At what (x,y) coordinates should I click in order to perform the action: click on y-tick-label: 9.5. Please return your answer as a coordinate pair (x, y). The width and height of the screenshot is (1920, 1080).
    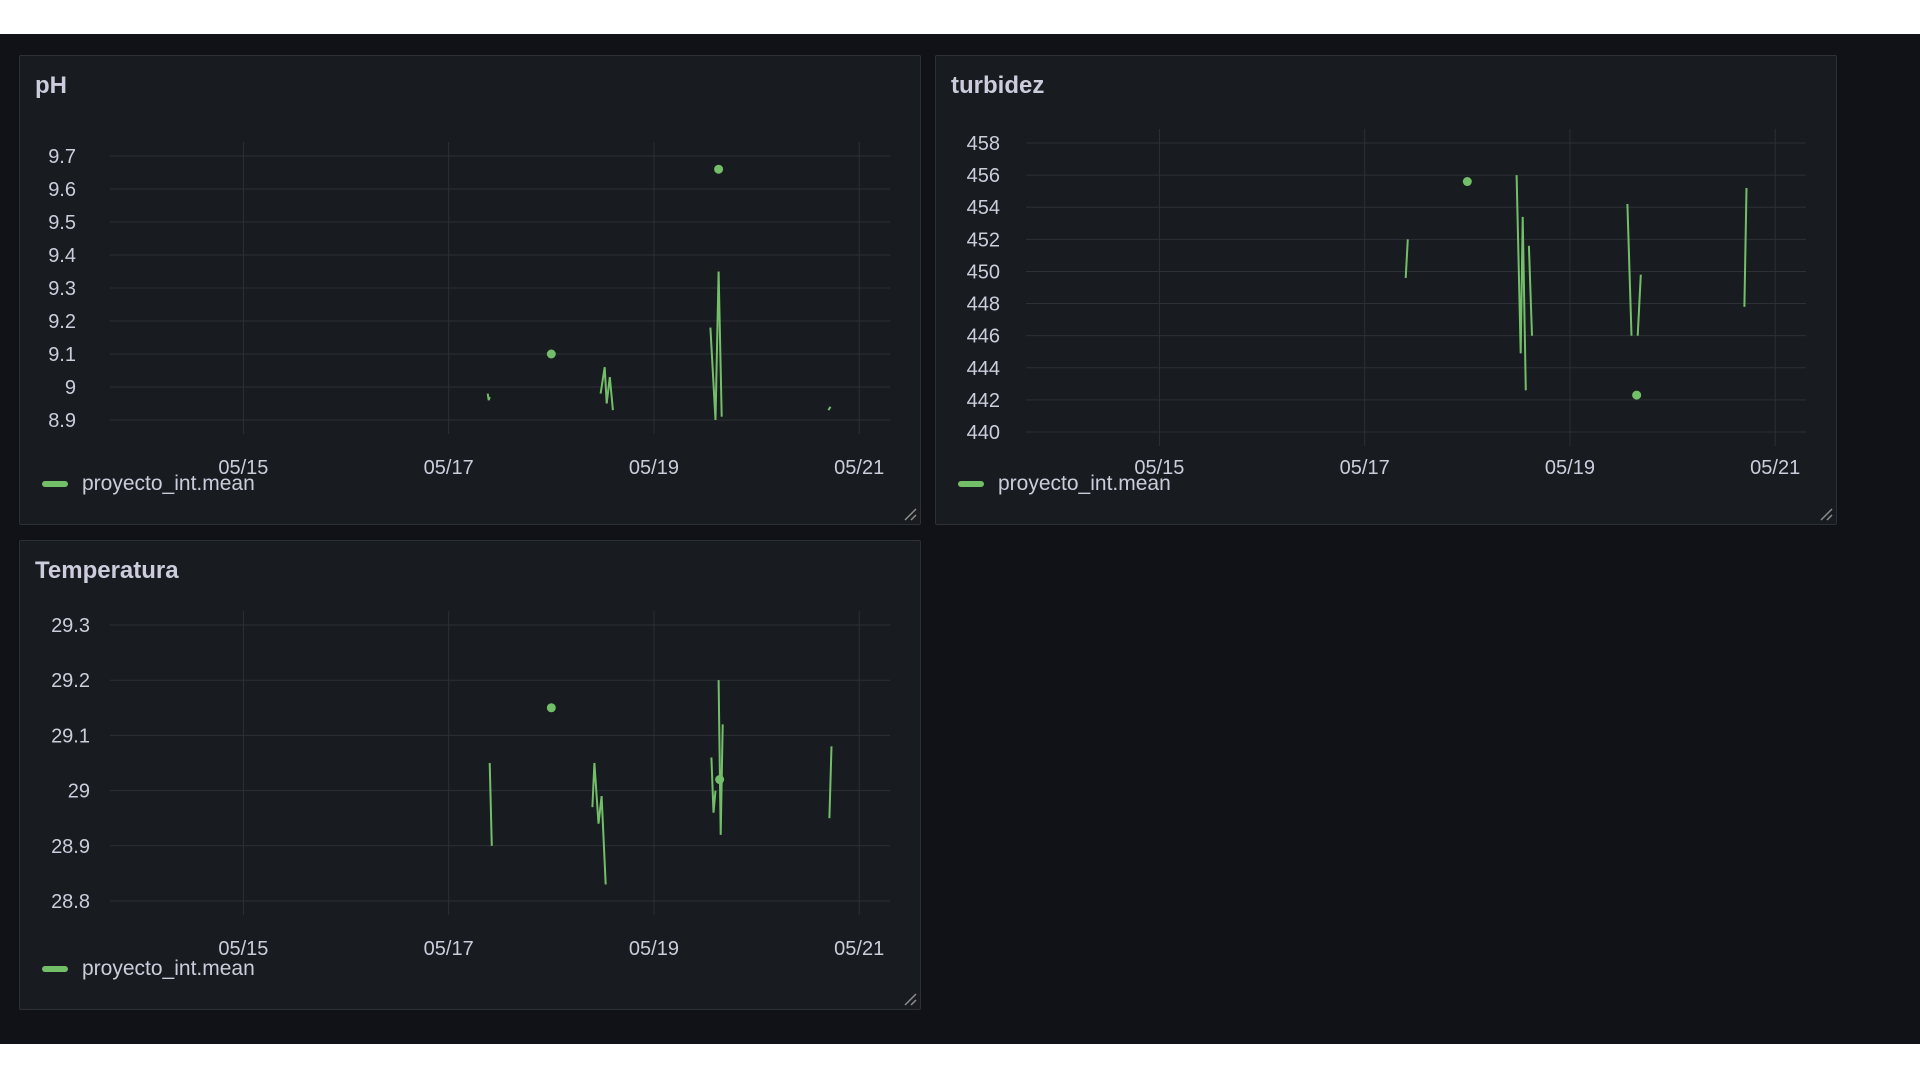
    Looking at the image, I should click on (62, 223).